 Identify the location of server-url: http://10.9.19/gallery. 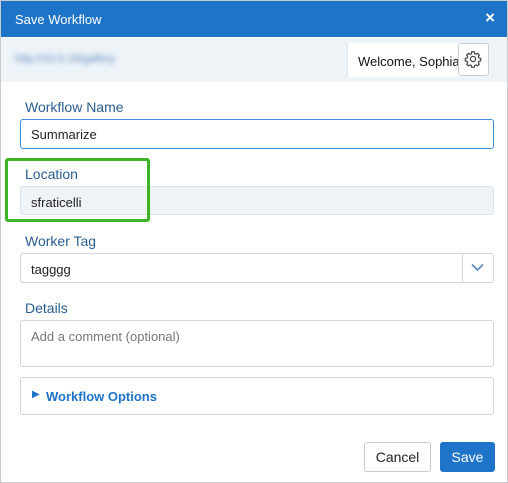
(65, 59).